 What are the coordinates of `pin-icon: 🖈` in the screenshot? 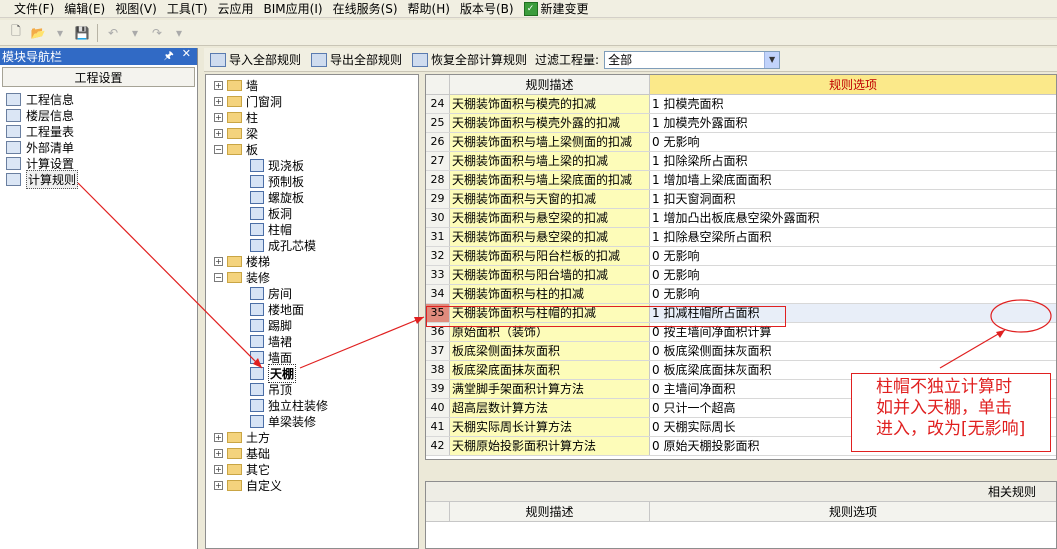 It's located at (169, 56).